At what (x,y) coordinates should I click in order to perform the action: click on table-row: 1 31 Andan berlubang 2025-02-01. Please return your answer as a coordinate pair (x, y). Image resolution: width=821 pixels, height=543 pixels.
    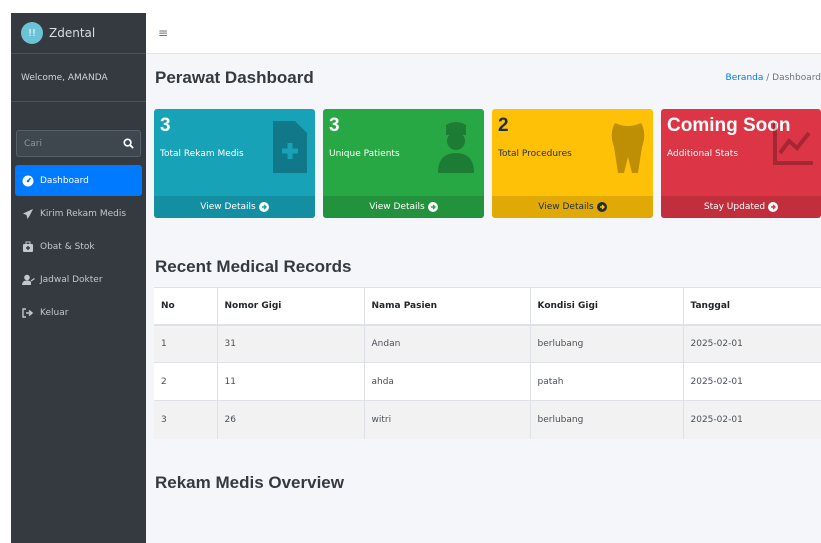
    Looking at the image, I should click on (487, 343).